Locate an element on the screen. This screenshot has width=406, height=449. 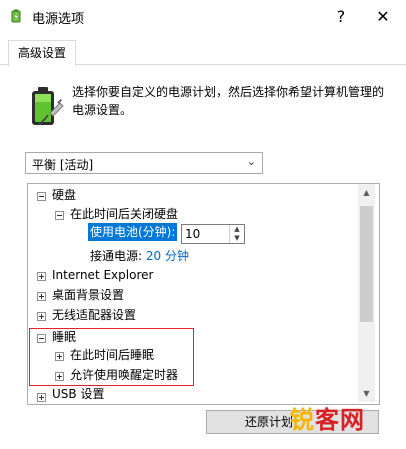
power-options-icon is located at coordinates (16, 16).